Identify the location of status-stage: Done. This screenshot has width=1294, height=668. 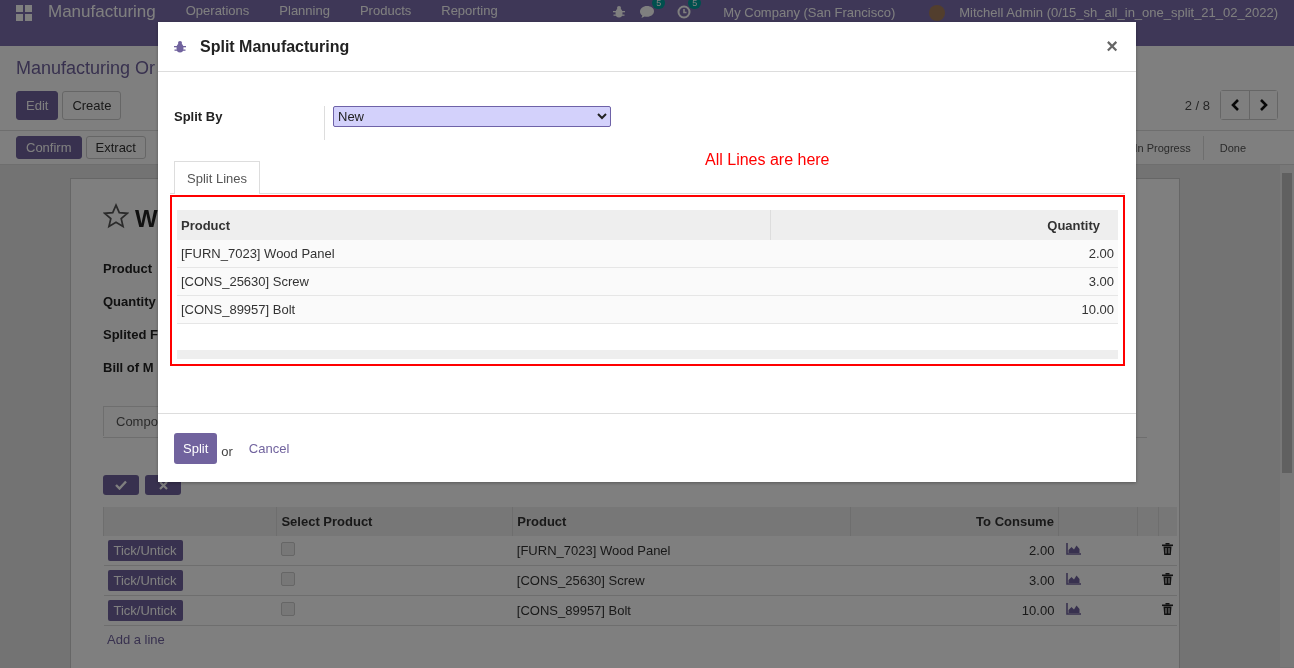
(1230, 147).